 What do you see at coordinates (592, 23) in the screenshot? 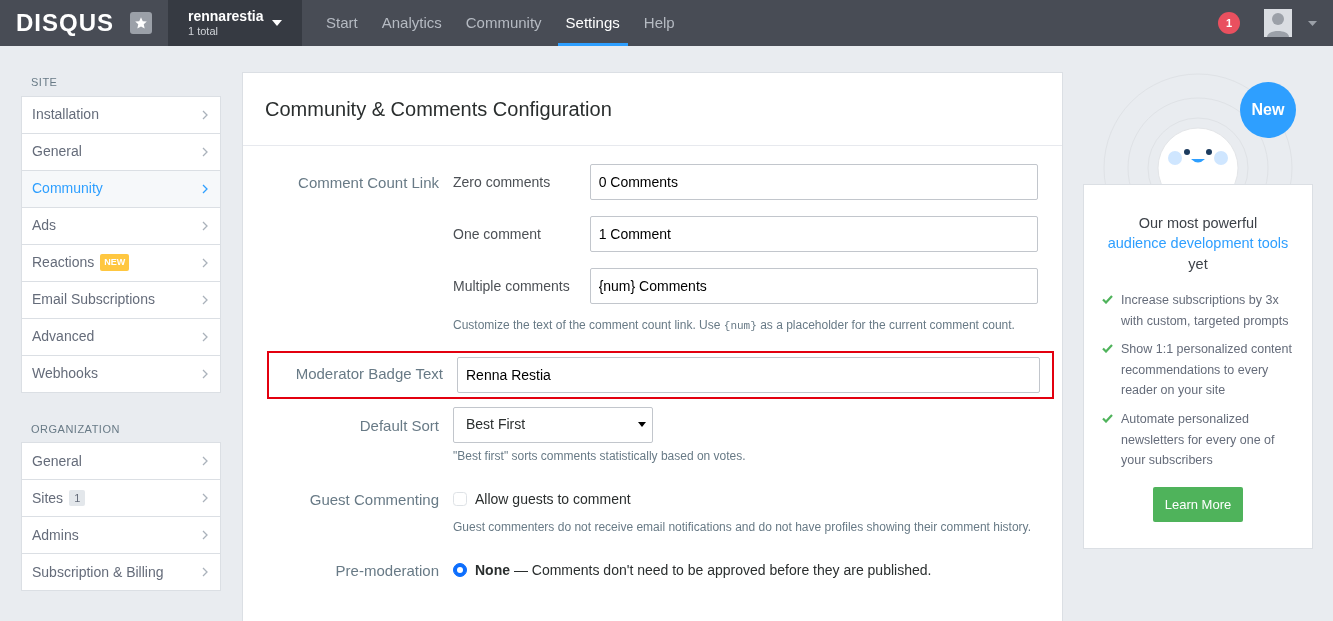
I see `nav-tab: Settings` at bounding box center [592, 23].